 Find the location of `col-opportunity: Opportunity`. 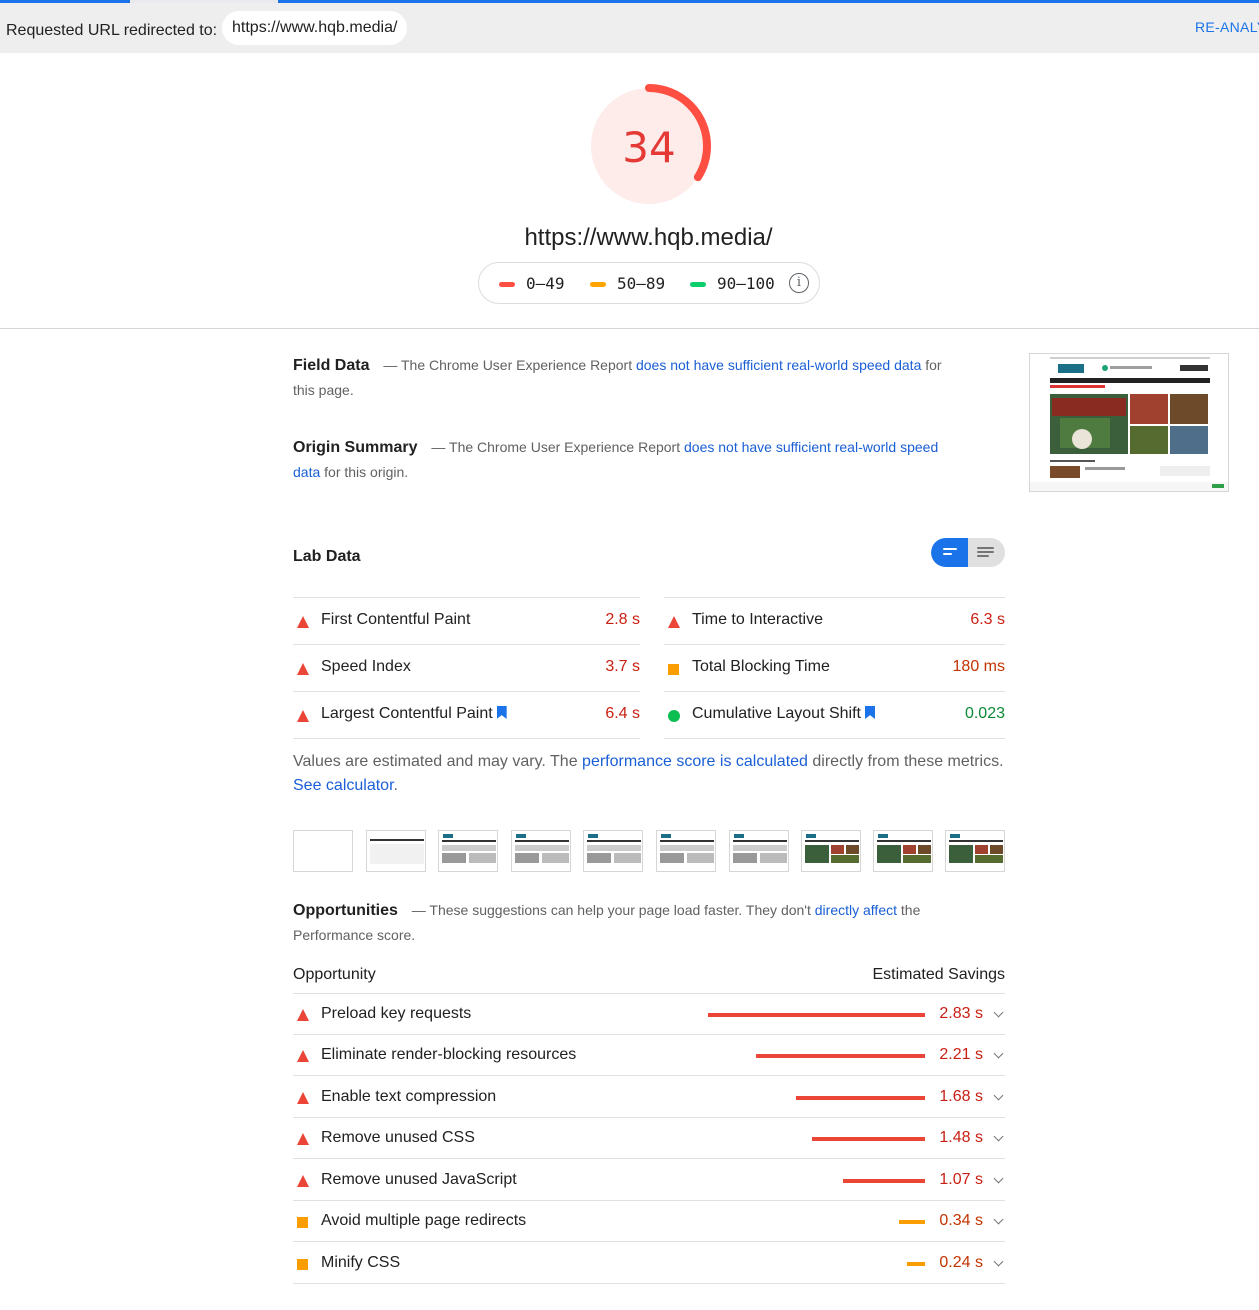

col-opportunity: Opportunity is located at coordinates (334, 974).